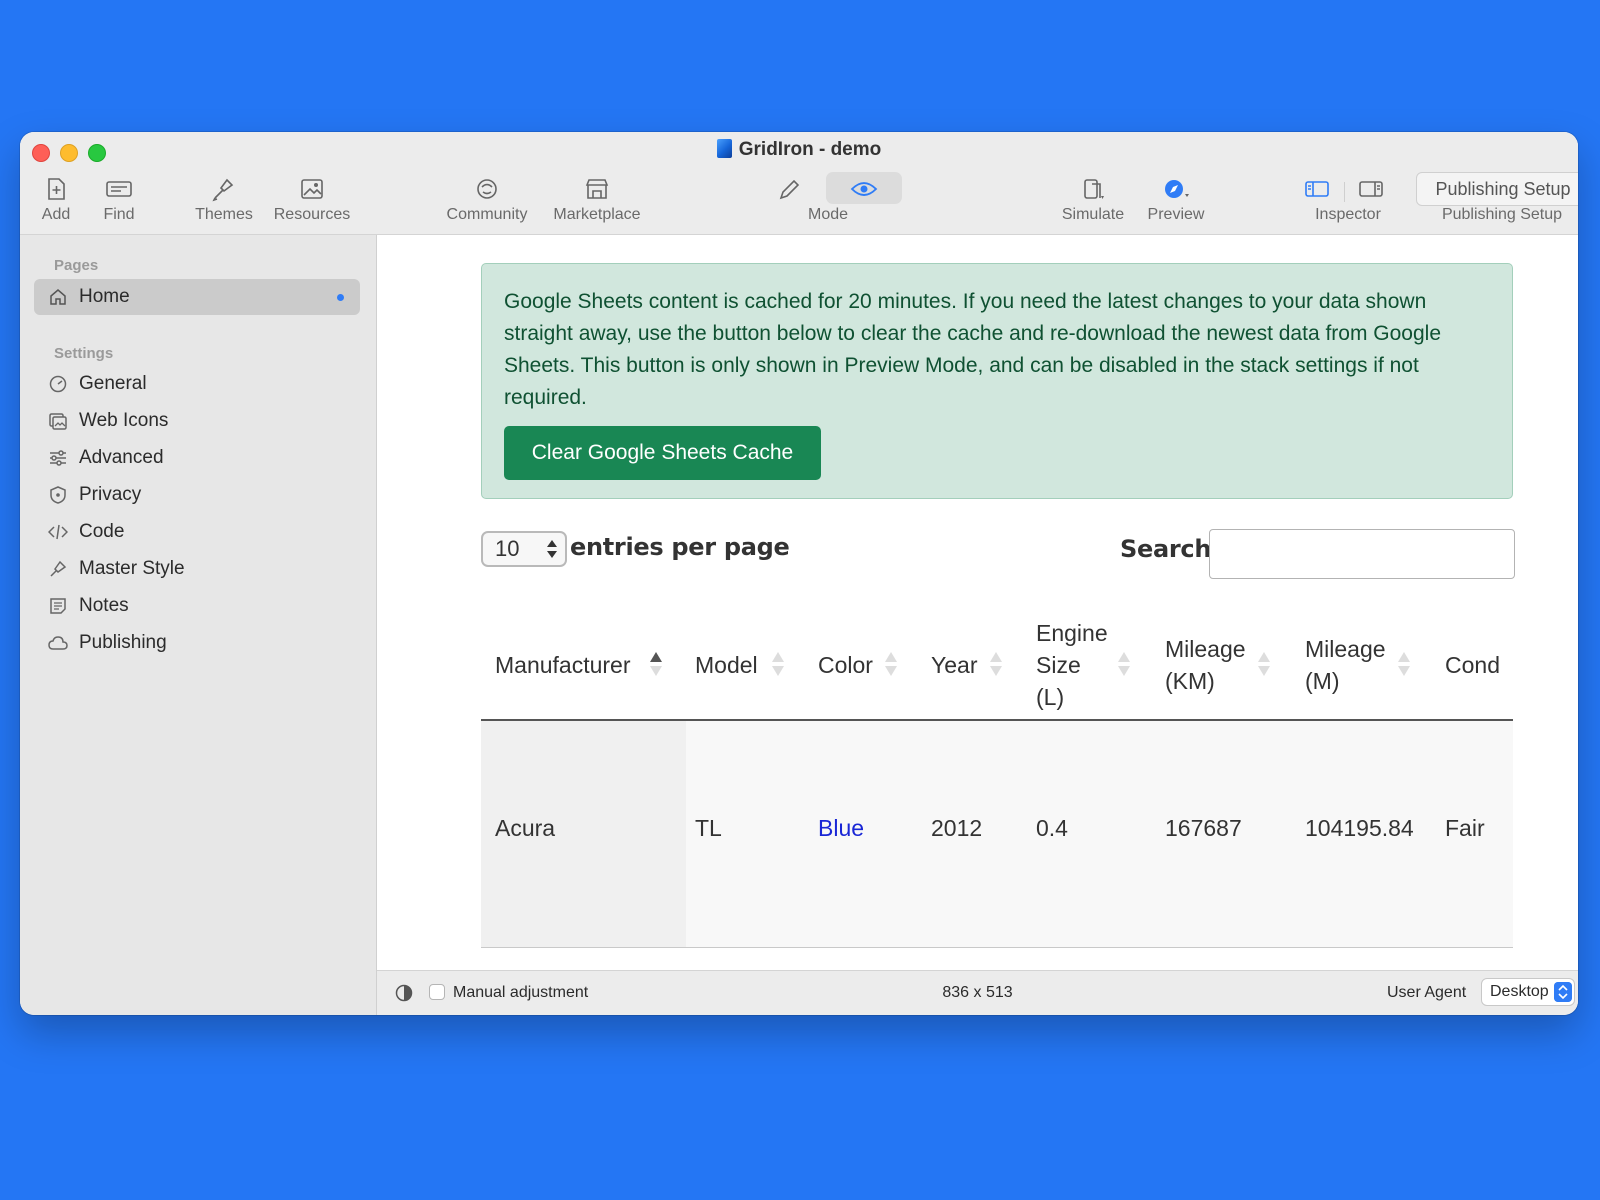 This screenshot has height=1200, width=1600. I want to click on notes-icon, so click(58, 606).